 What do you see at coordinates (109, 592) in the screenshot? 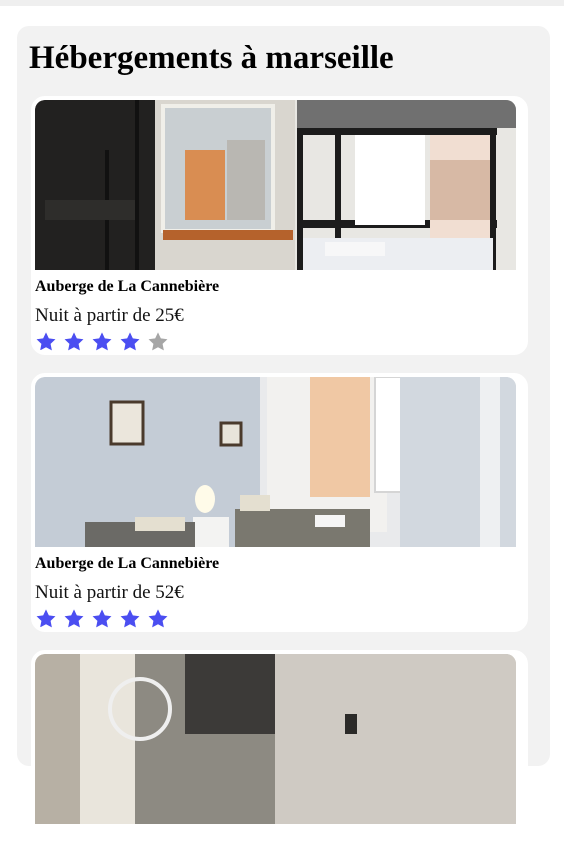
I see `listing-price: Nuit à partir de 52€` at bounding box center [109, 592].